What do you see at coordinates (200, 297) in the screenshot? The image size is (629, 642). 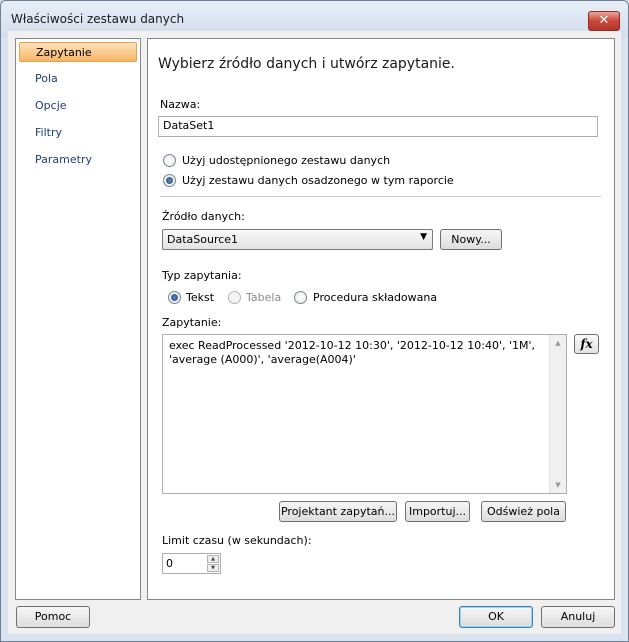 I see `query-type-text-label: Tekst` at bounding box center [200, 297].